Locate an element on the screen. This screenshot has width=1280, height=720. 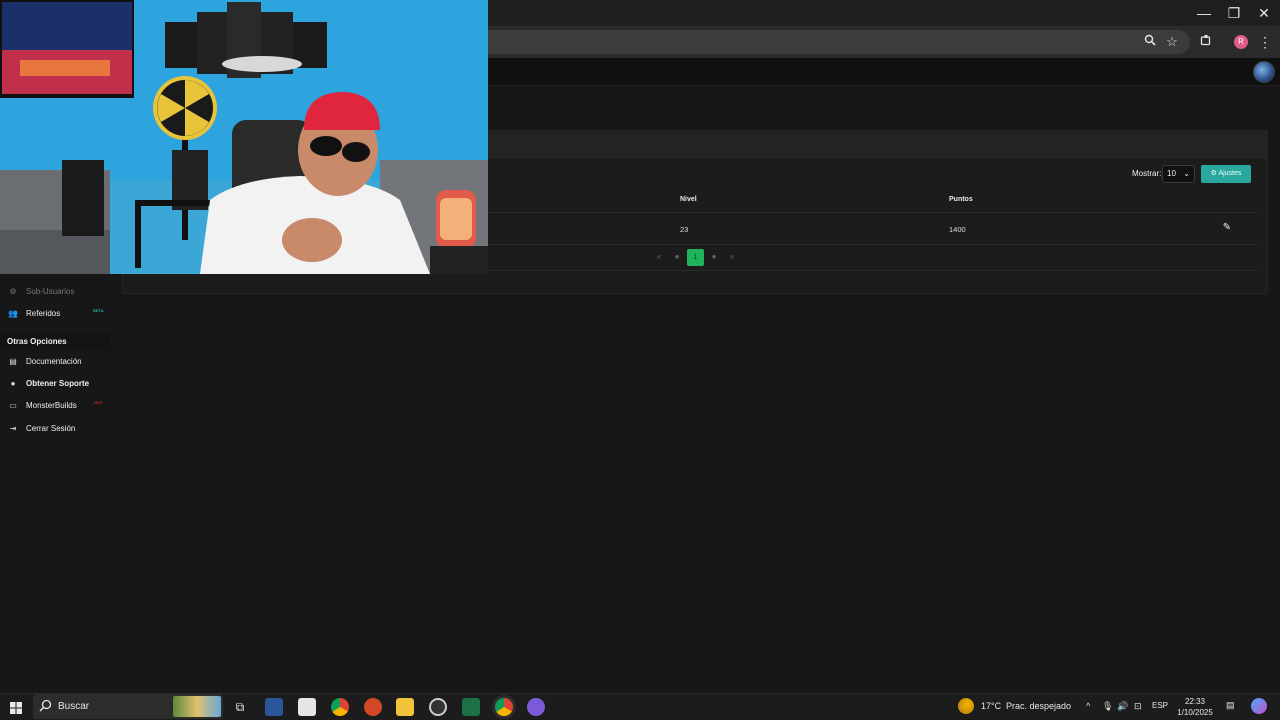
show-entries-select: 10 ⌄ is located at coordinates (1178, 174).